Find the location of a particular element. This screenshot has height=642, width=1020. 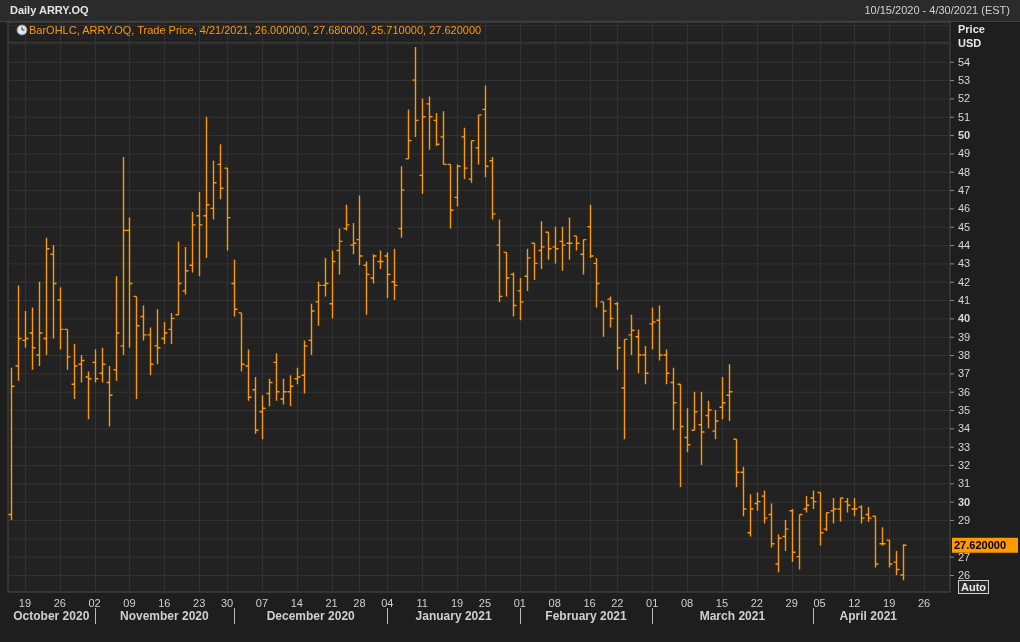

month-label: April 2021 is located at coordinates (868, 616).